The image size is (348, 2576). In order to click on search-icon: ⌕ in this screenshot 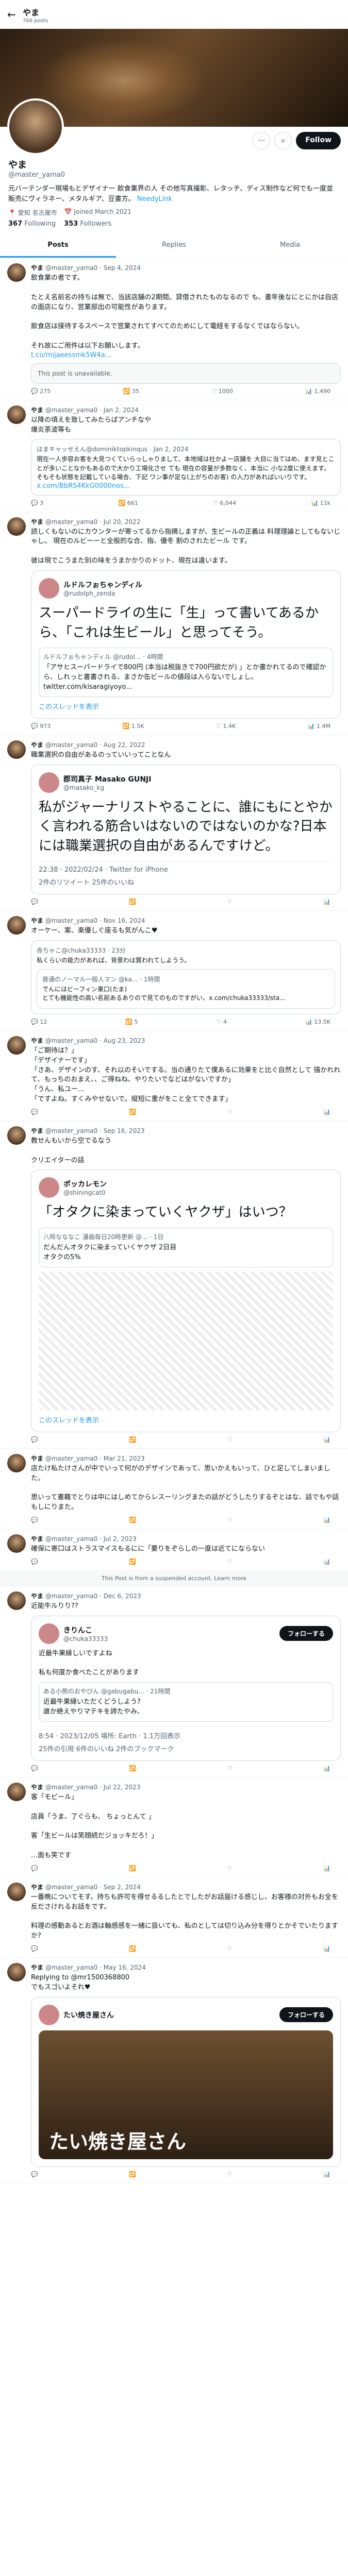, I will do `click(283, 140)`.